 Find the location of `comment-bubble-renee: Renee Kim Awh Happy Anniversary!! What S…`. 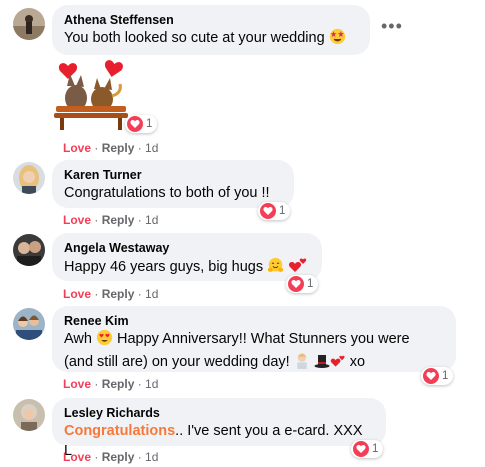

comment-bubble-renee: Renee Kim Awh Happy Anniversary!! What S… is located at coordinates (254, 339).